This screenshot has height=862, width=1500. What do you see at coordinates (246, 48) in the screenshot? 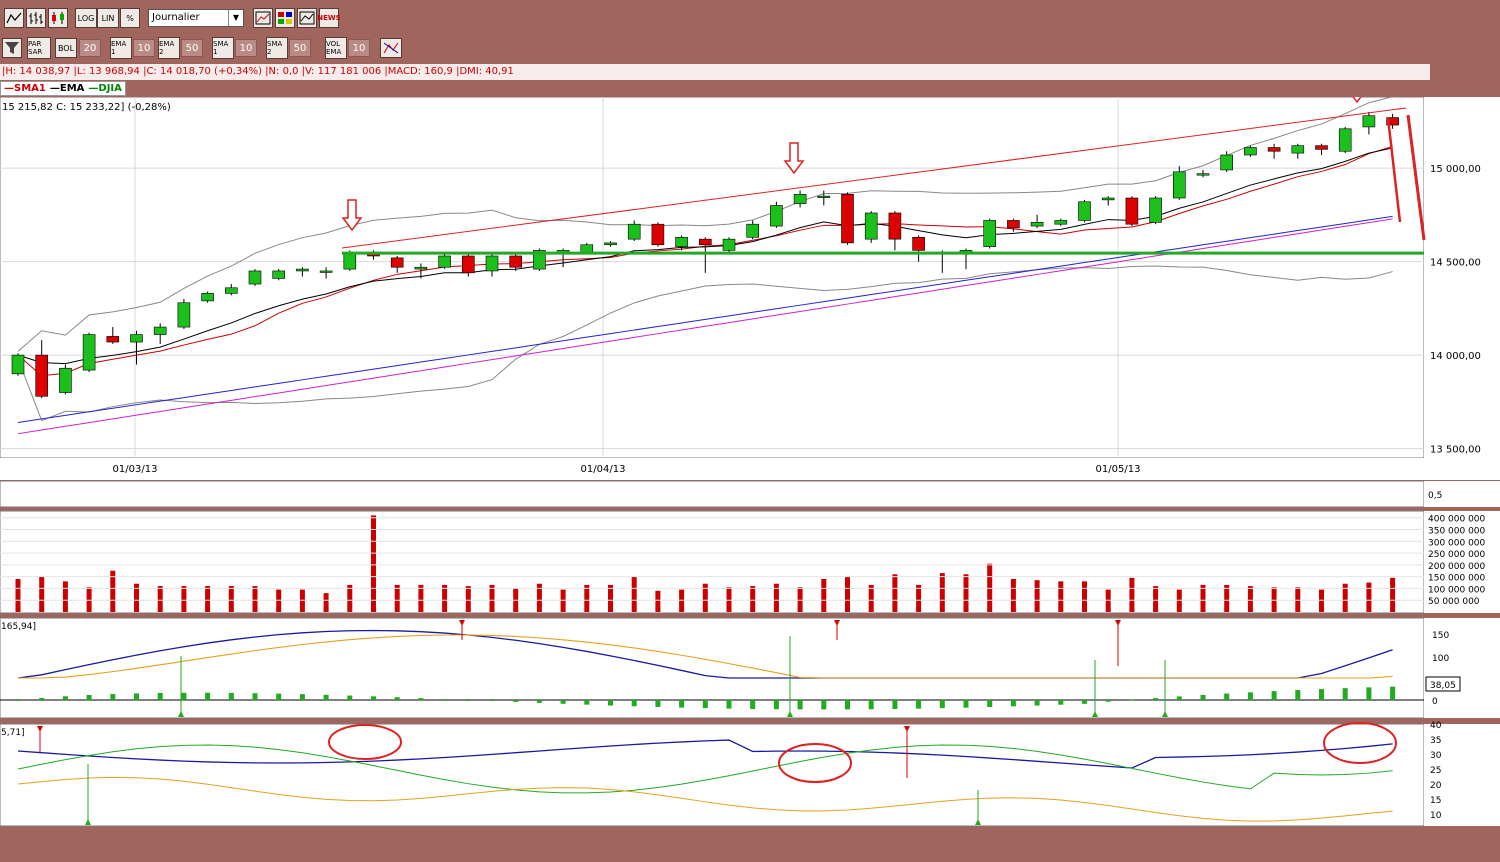
I see `sma1-period: 10` at bounding box center [246, 48].